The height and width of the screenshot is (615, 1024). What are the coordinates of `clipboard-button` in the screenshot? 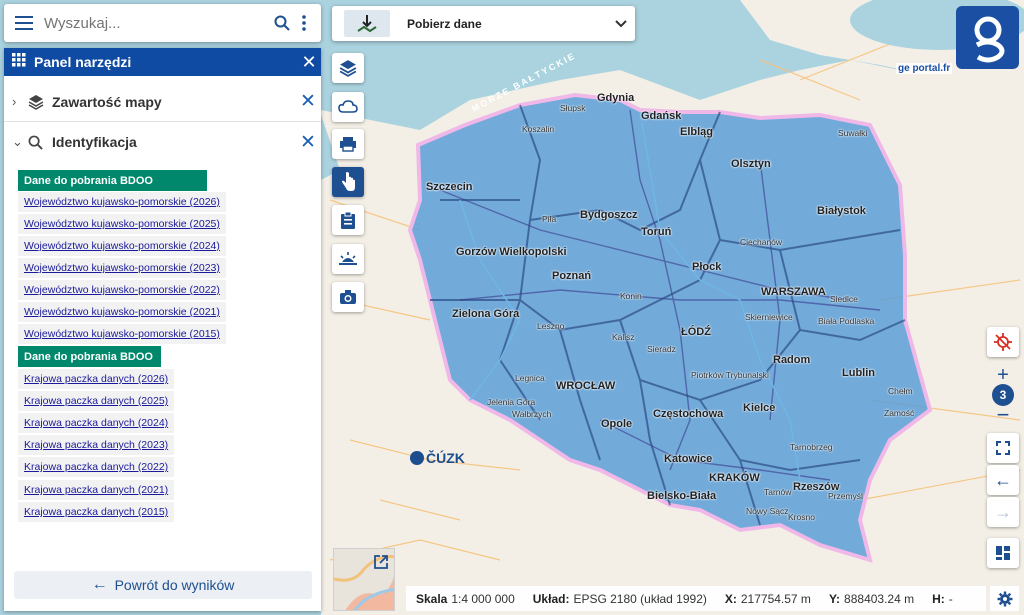 It's located at (348, 220).